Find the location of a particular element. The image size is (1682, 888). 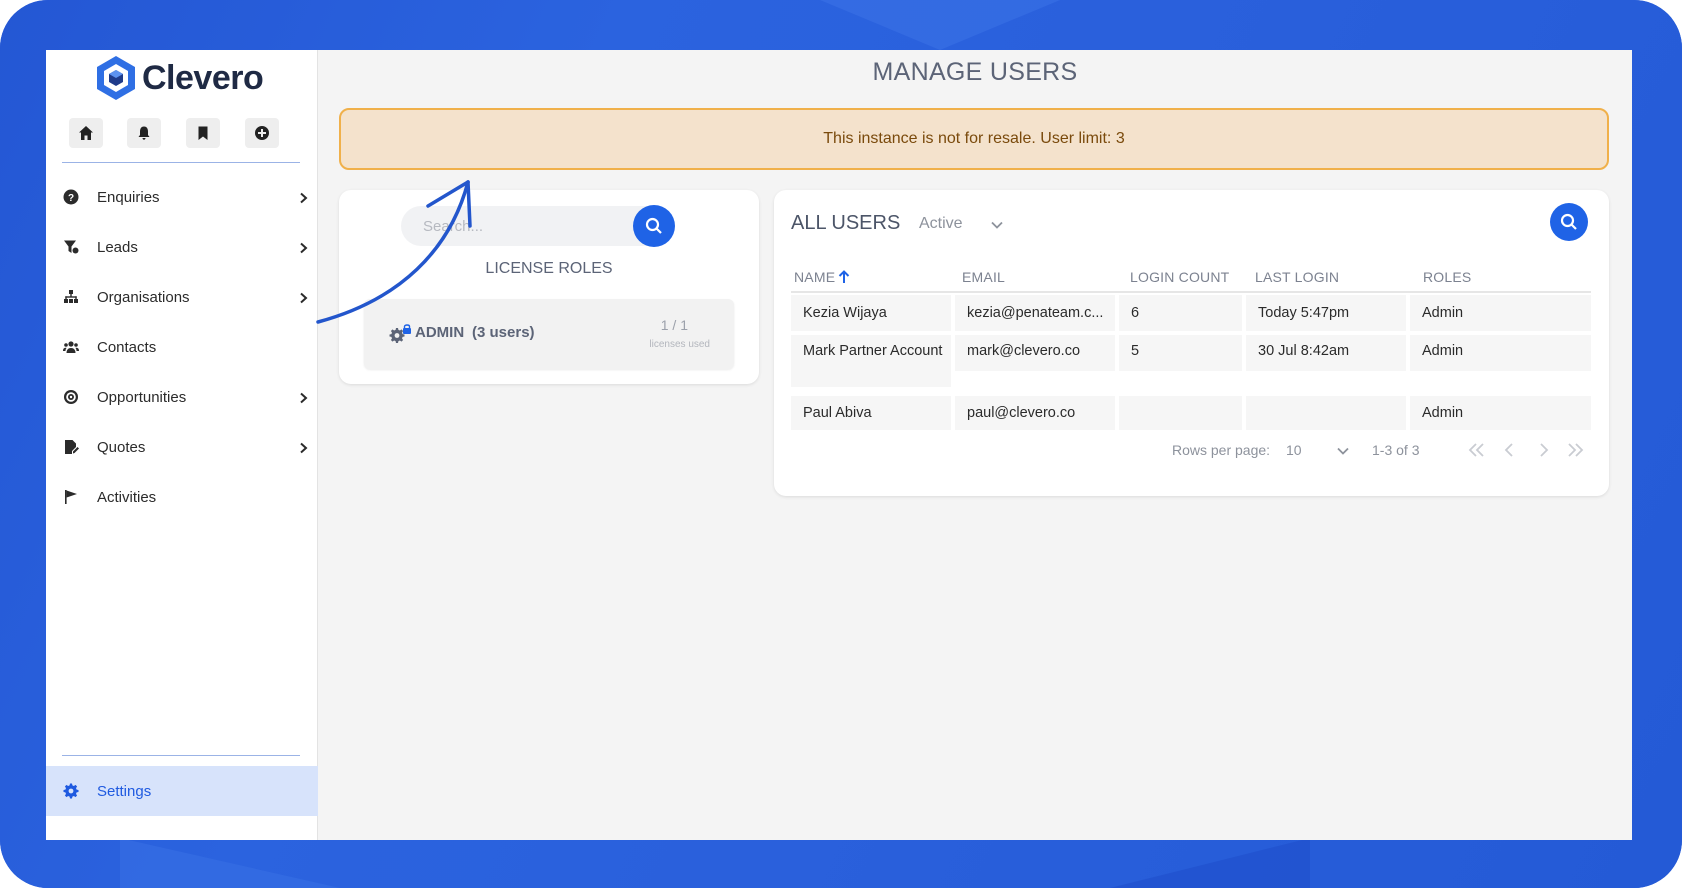

brand-logo: Clevero is located at coordinates (179, 78).